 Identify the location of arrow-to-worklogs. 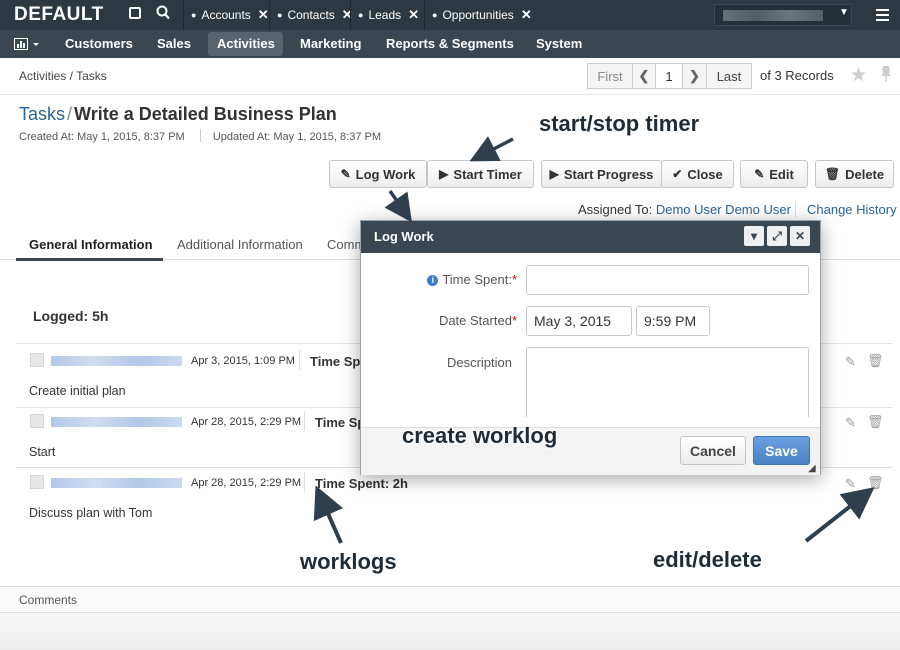
(328, 514).